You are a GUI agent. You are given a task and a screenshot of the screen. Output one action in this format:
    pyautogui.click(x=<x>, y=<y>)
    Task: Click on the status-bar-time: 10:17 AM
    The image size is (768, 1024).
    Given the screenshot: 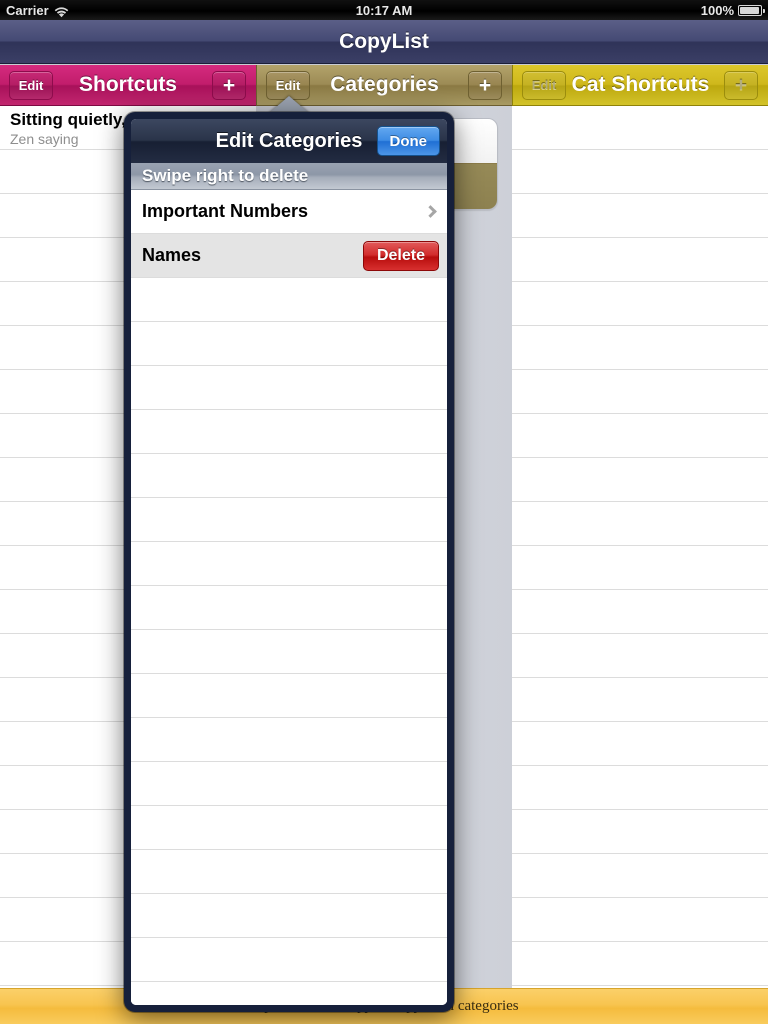 What is the action you would take?
    pyautogui.click(x=384, y=10)
    